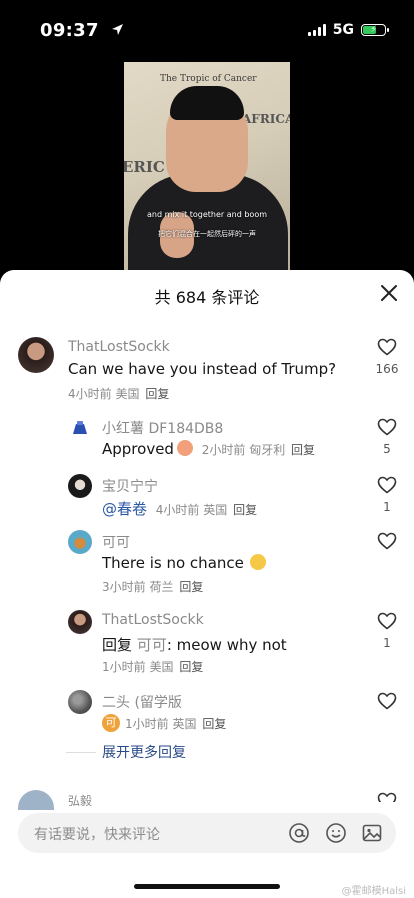 The image size is (414, 898). I want to click on comment-text: There is no chance, so click(184, 563).